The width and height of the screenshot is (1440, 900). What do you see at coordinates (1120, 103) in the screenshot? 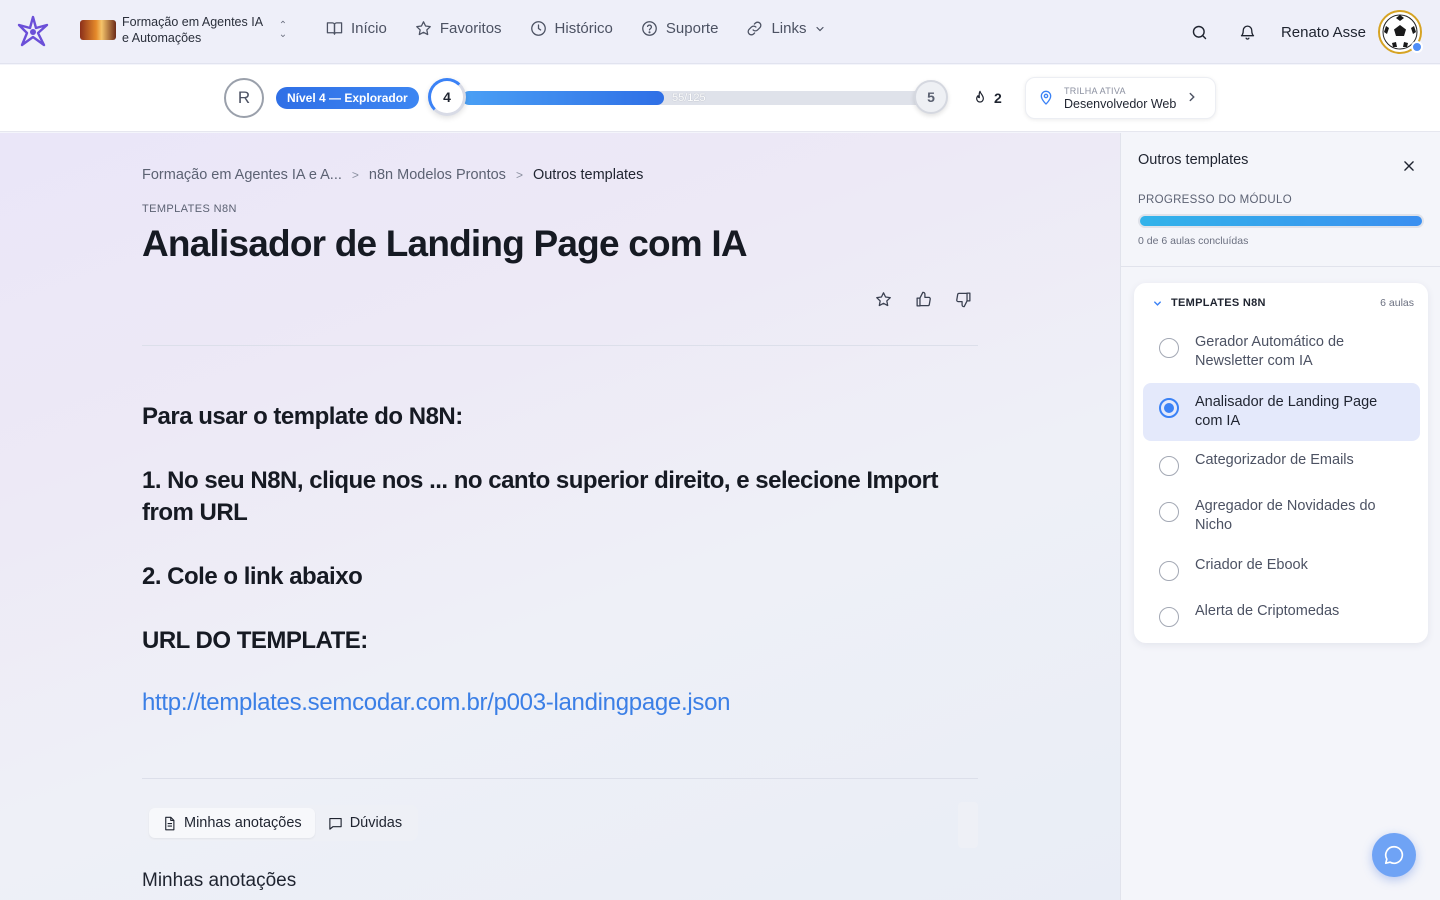
I see `active-track-name: Desenvolvedor Web` at bounding box center [1120, 103].